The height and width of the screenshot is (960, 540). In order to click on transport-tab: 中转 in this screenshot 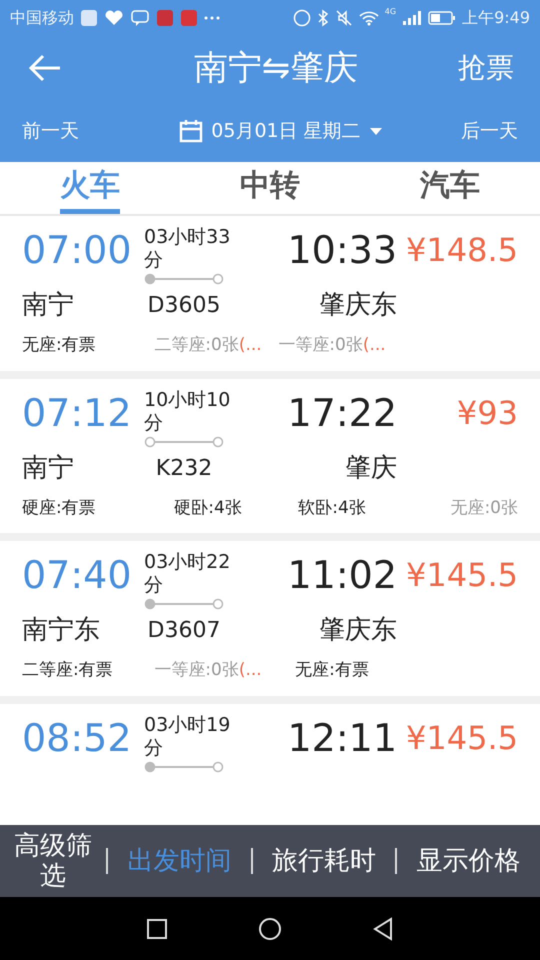, I will do `click(270, 188)`.